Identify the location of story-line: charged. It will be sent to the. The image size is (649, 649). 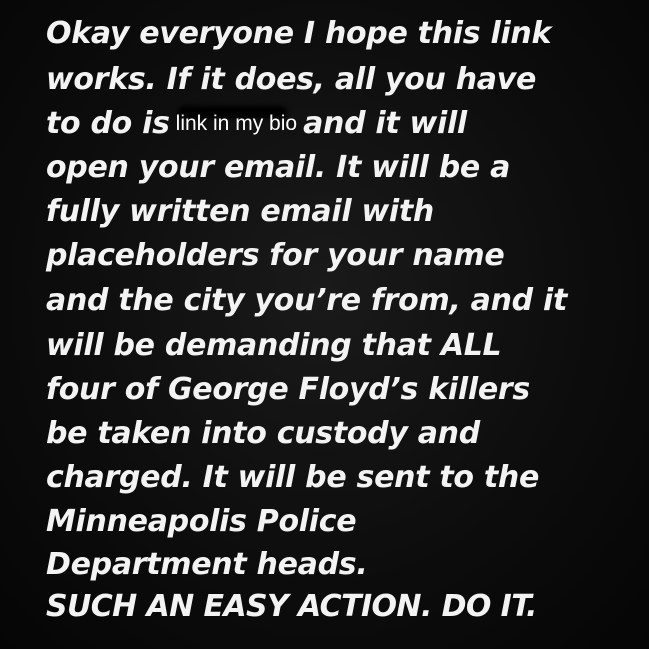
(293, 477).